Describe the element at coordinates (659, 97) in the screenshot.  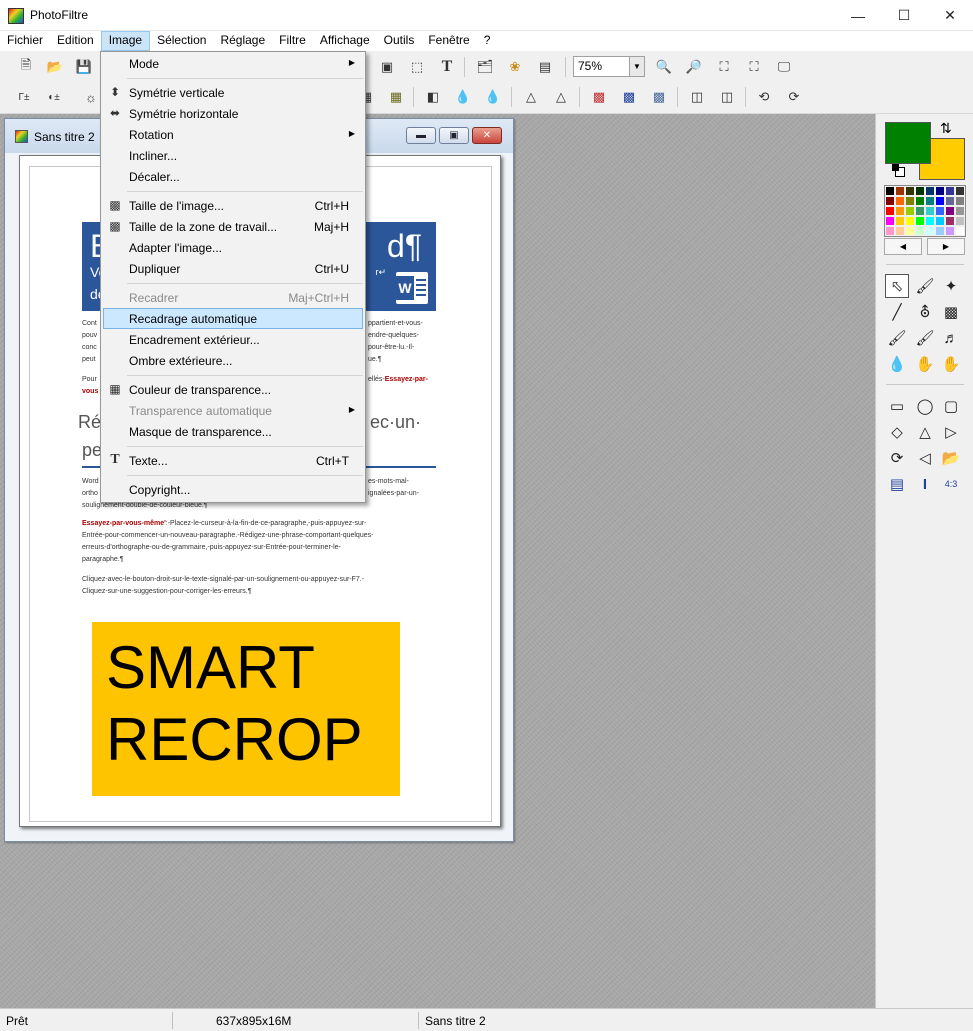
I see `filter-icon: ▩` at that location.